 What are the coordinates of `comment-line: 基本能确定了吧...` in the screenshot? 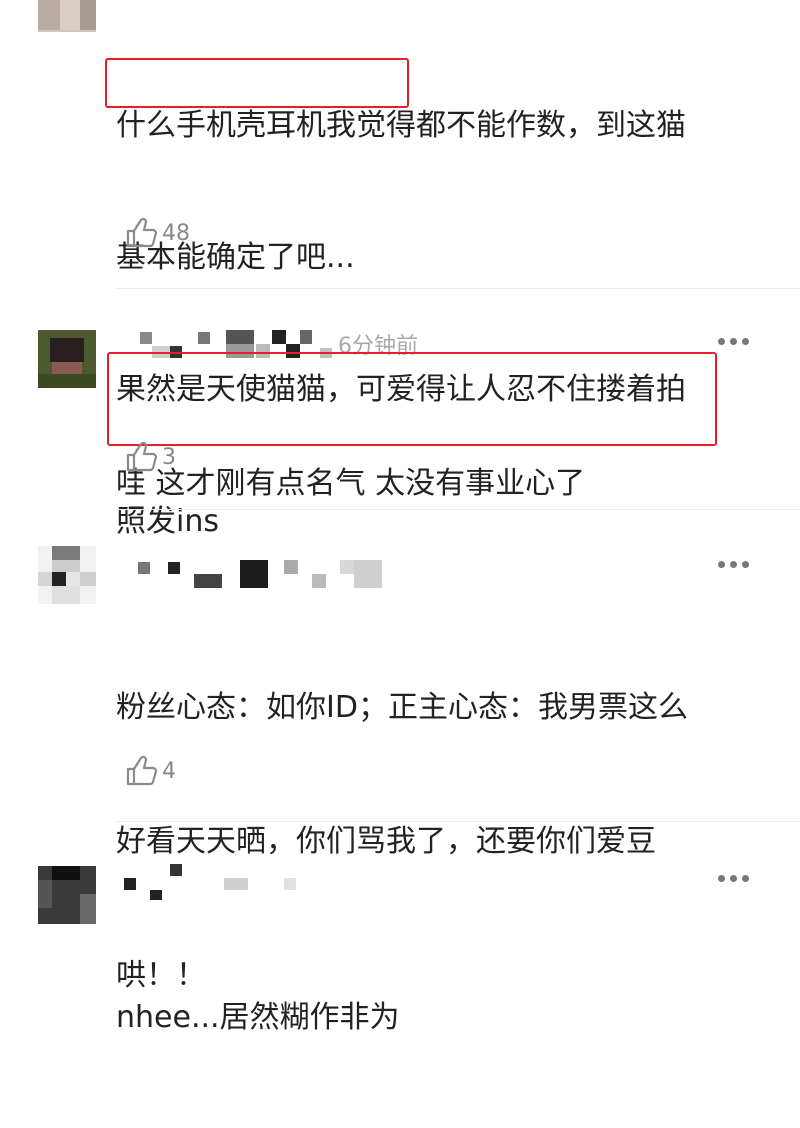 It's located at (235, 257).